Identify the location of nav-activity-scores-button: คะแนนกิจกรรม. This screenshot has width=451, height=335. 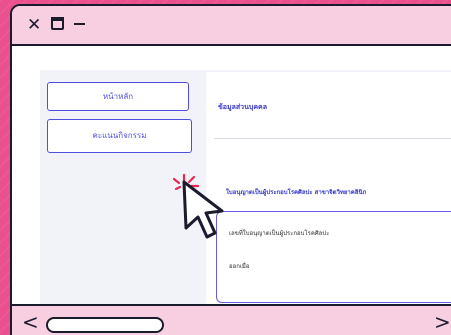
(119, 136).